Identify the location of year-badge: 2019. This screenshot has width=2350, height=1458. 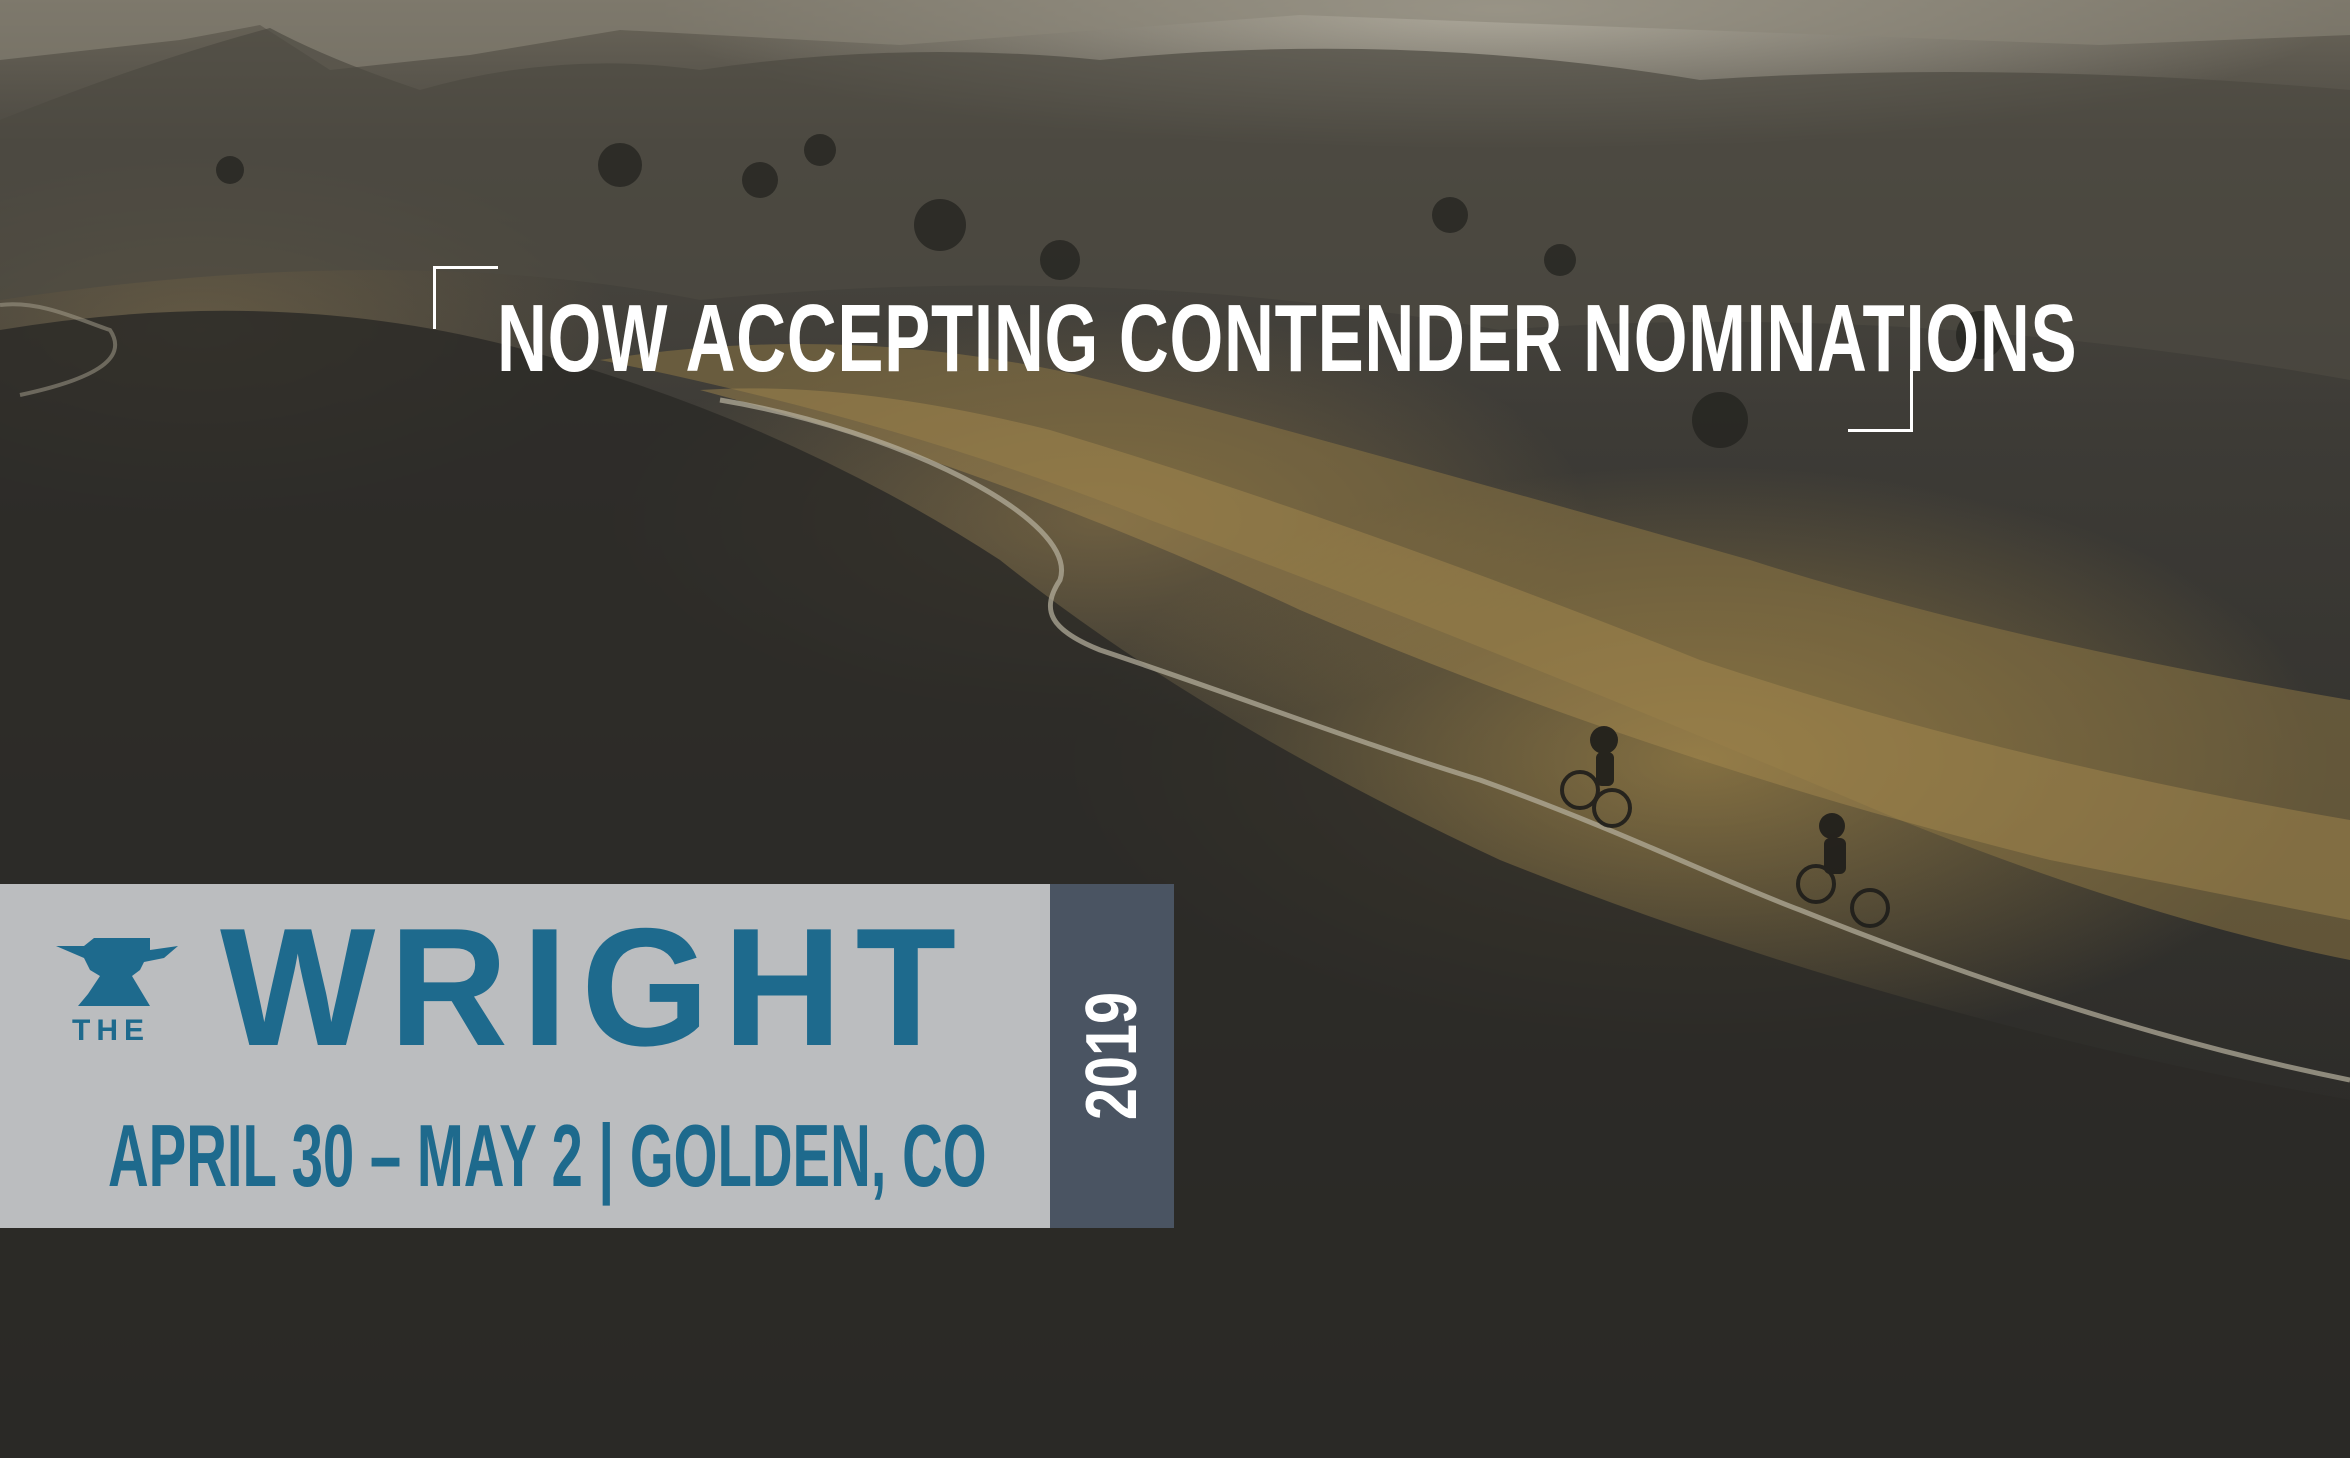
(1112, 1056).